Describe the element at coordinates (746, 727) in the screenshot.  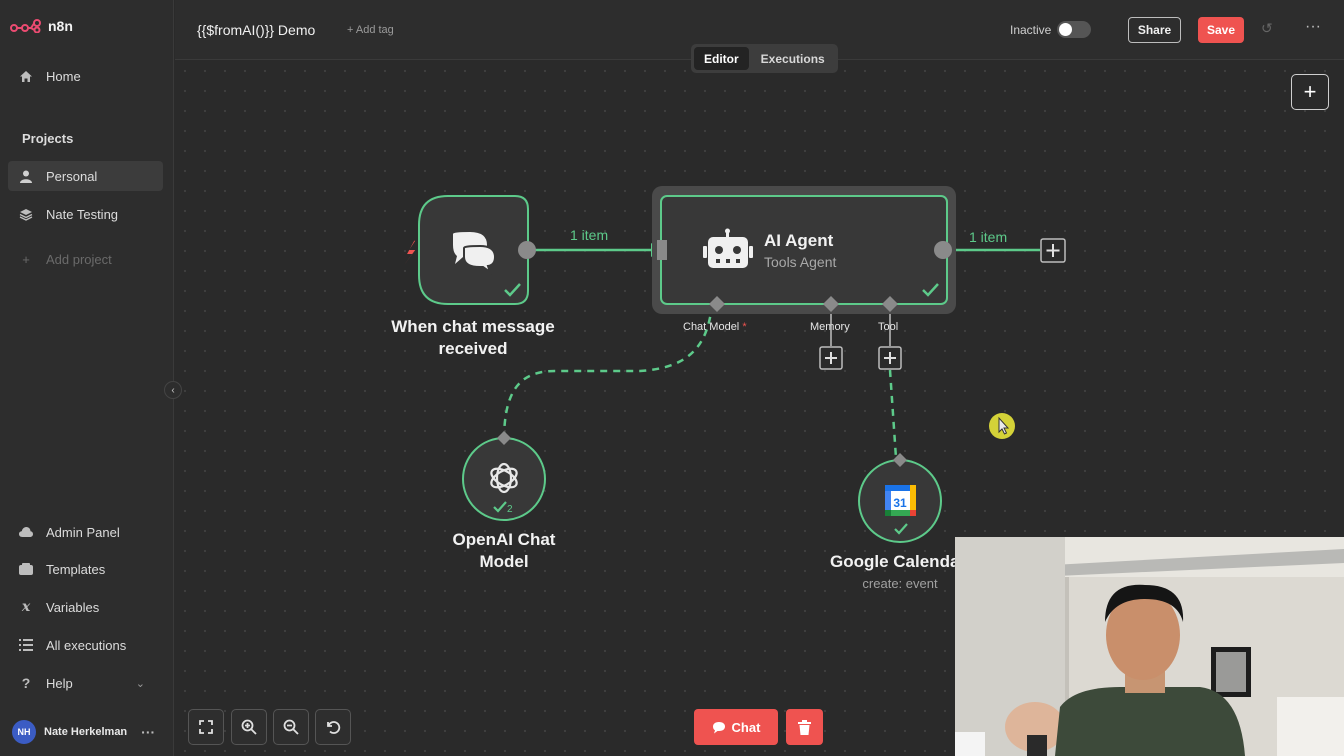
I see `chat-button-label: Chat` at that location.